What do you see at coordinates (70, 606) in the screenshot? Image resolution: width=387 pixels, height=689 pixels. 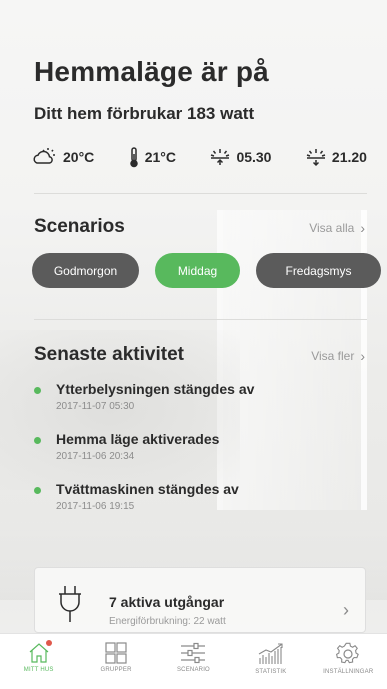 I see `plug-icon` at bounding box center [70, 606].